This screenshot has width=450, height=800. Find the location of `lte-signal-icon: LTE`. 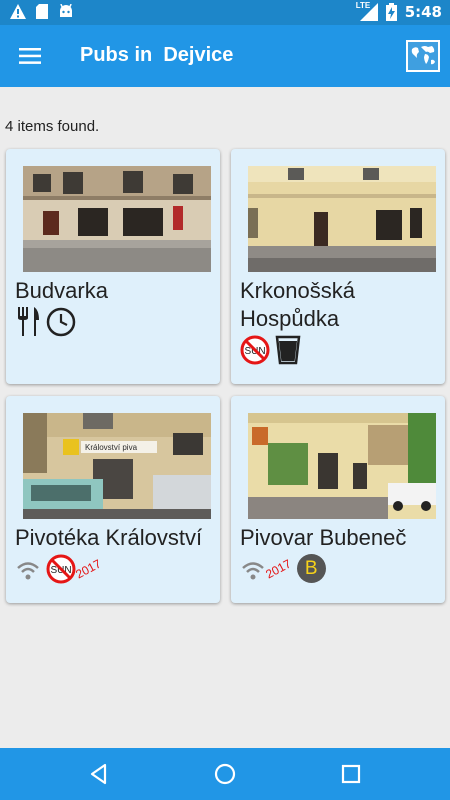

lte-signal-icon: LTE is located at coordinates (367, 11).